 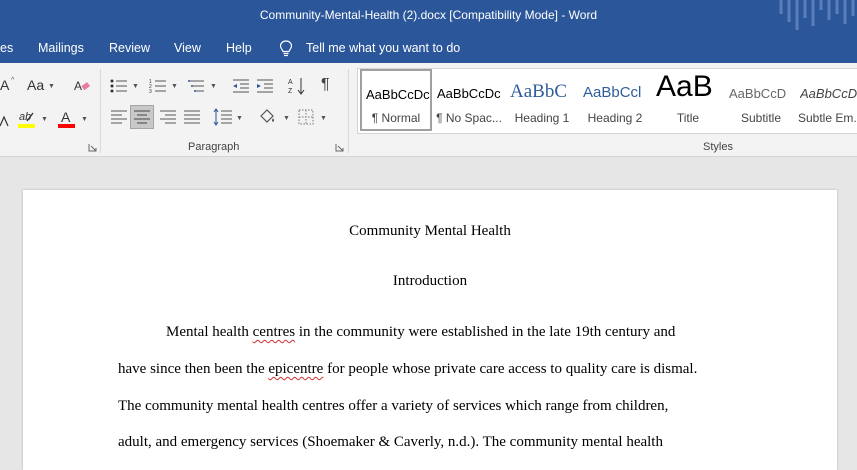 What do you see at coordinates (35, 85) in the screenshot?
I see `change-case-button: Aa` at bounding box center [35, 85].